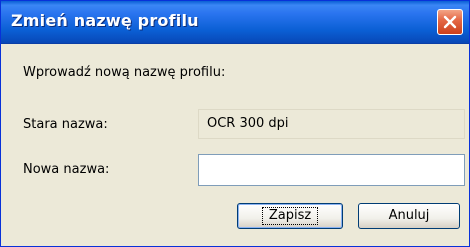 The height and width of the screenshot is (247, 470). I want to click on new-name-input, so click(331, 170).